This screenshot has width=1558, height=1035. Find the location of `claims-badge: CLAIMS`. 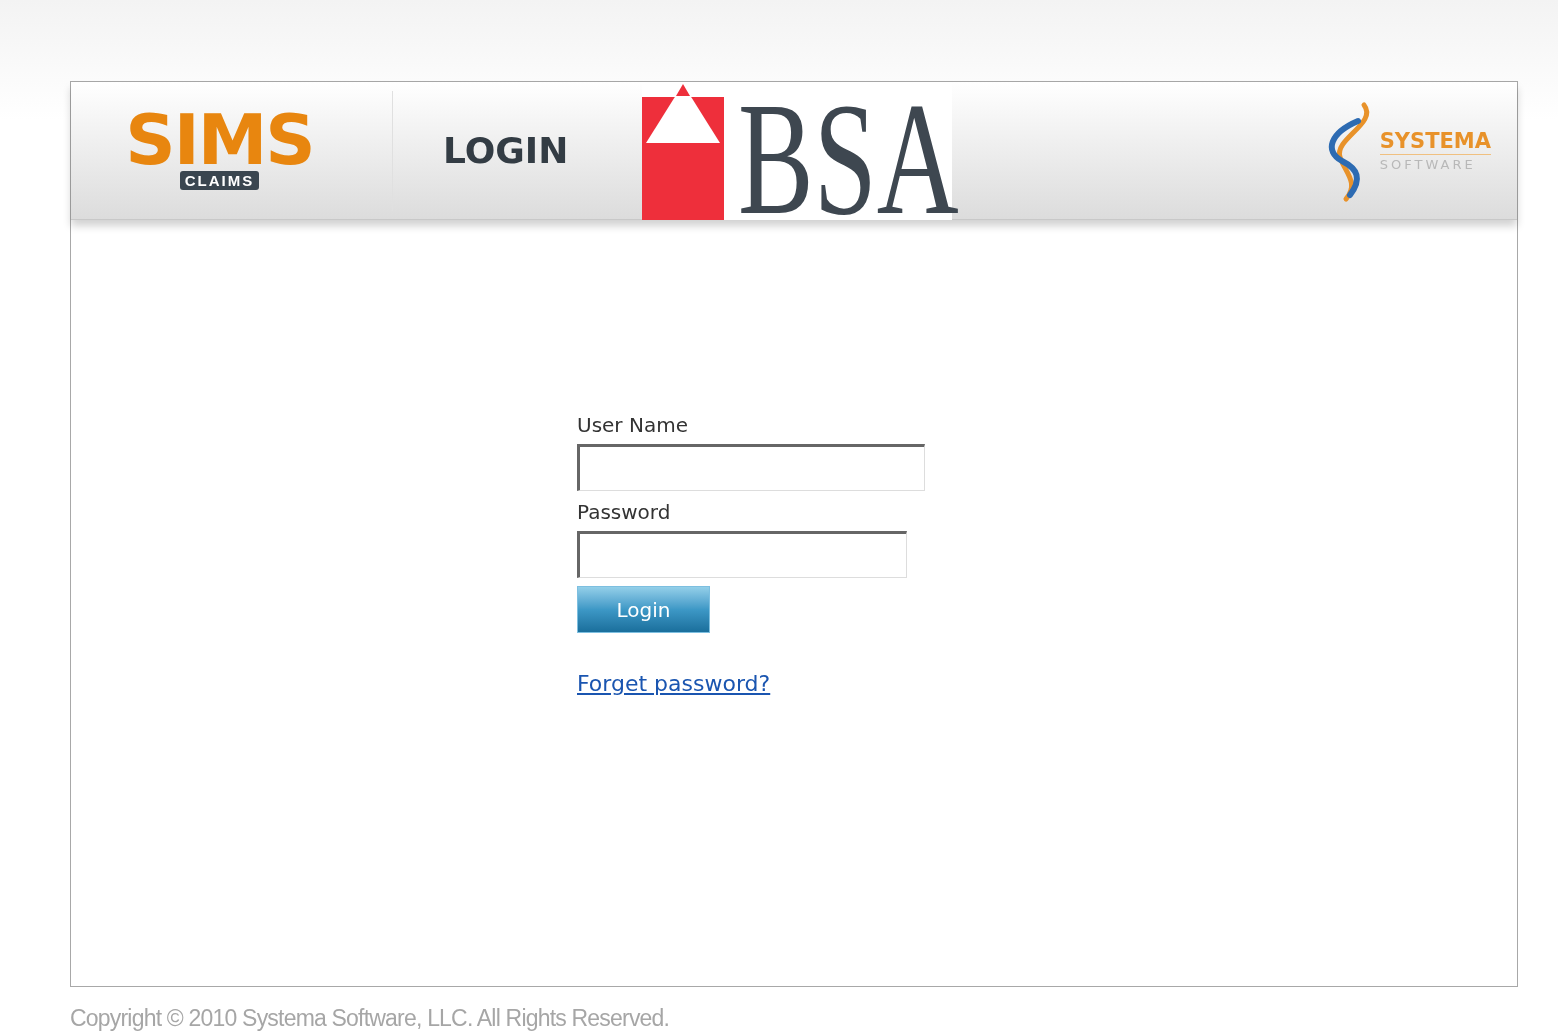

claims-badge: CLAIMS is located at coordinates (219, 180).